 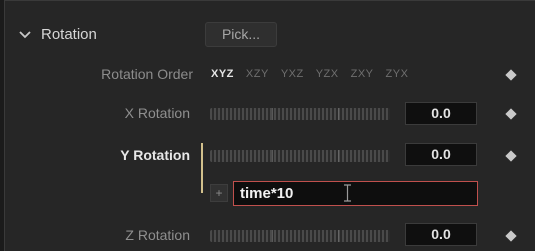 I want to click on order-option-zxy: ZXY, so click(x=362, y=74).